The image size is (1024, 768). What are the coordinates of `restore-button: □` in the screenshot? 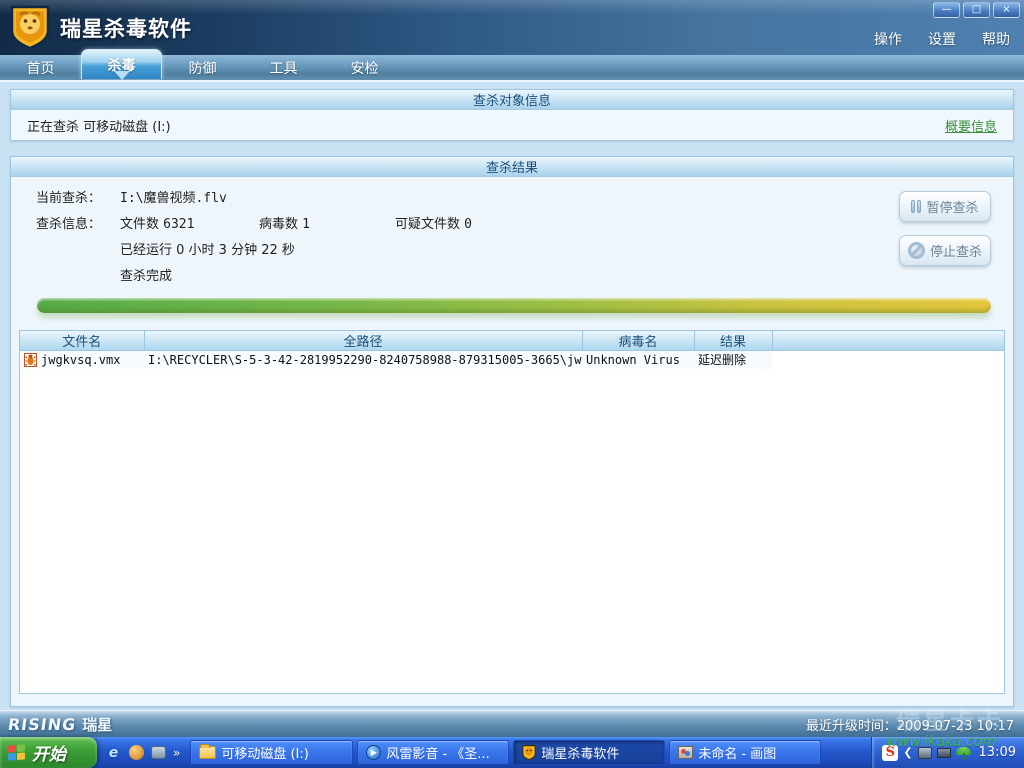 It's located at (976, 10).